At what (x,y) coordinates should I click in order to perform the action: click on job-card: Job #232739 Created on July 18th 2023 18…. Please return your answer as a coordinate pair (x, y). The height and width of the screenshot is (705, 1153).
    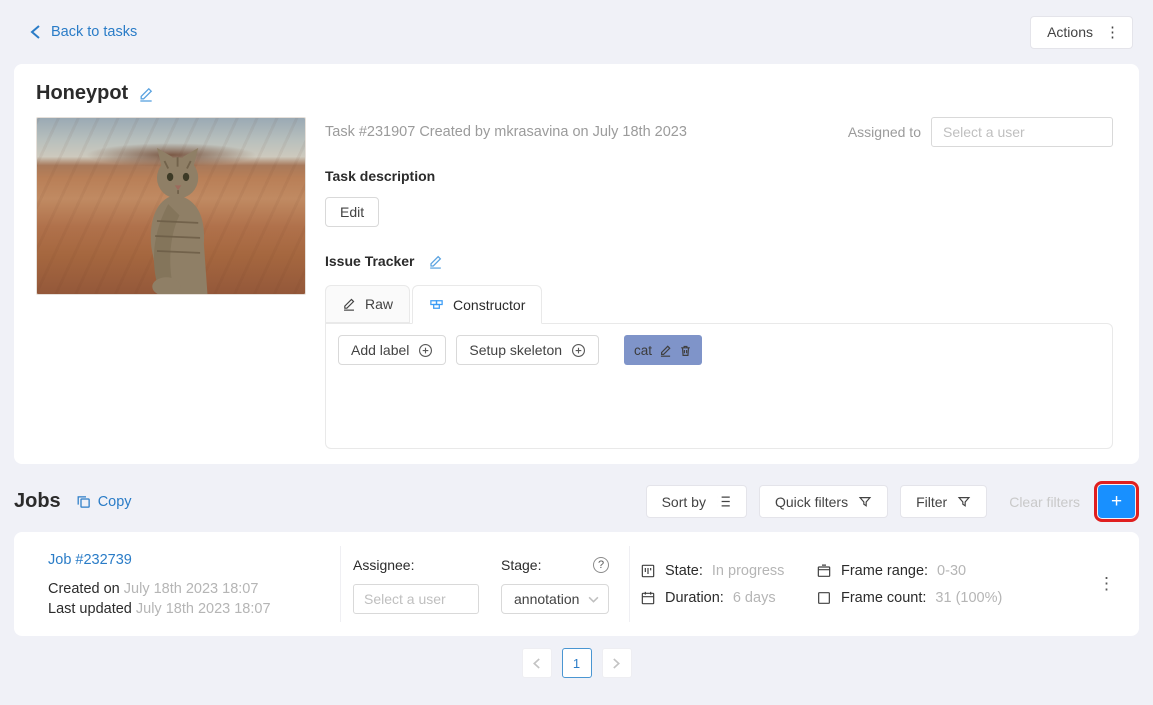
    Looking at the image, I should click on (576, 584).